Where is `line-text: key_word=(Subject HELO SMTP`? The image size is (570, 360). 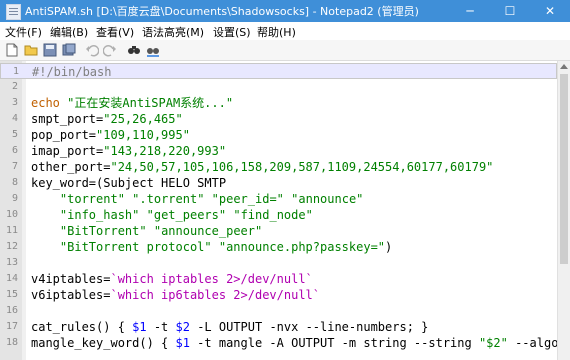 line-text: key_word=(Subject HELO SMTP is located at coordinates (129, 183).